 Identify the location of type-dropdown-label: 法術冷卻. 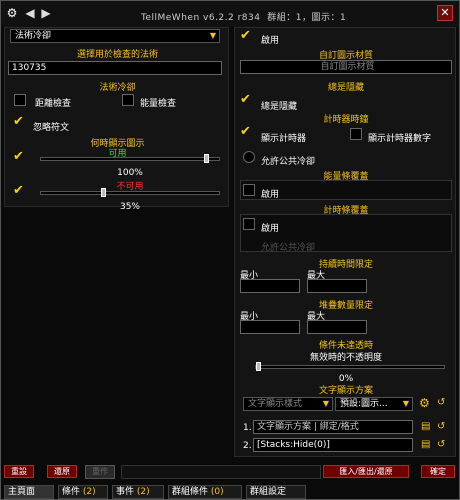
(33, 36).